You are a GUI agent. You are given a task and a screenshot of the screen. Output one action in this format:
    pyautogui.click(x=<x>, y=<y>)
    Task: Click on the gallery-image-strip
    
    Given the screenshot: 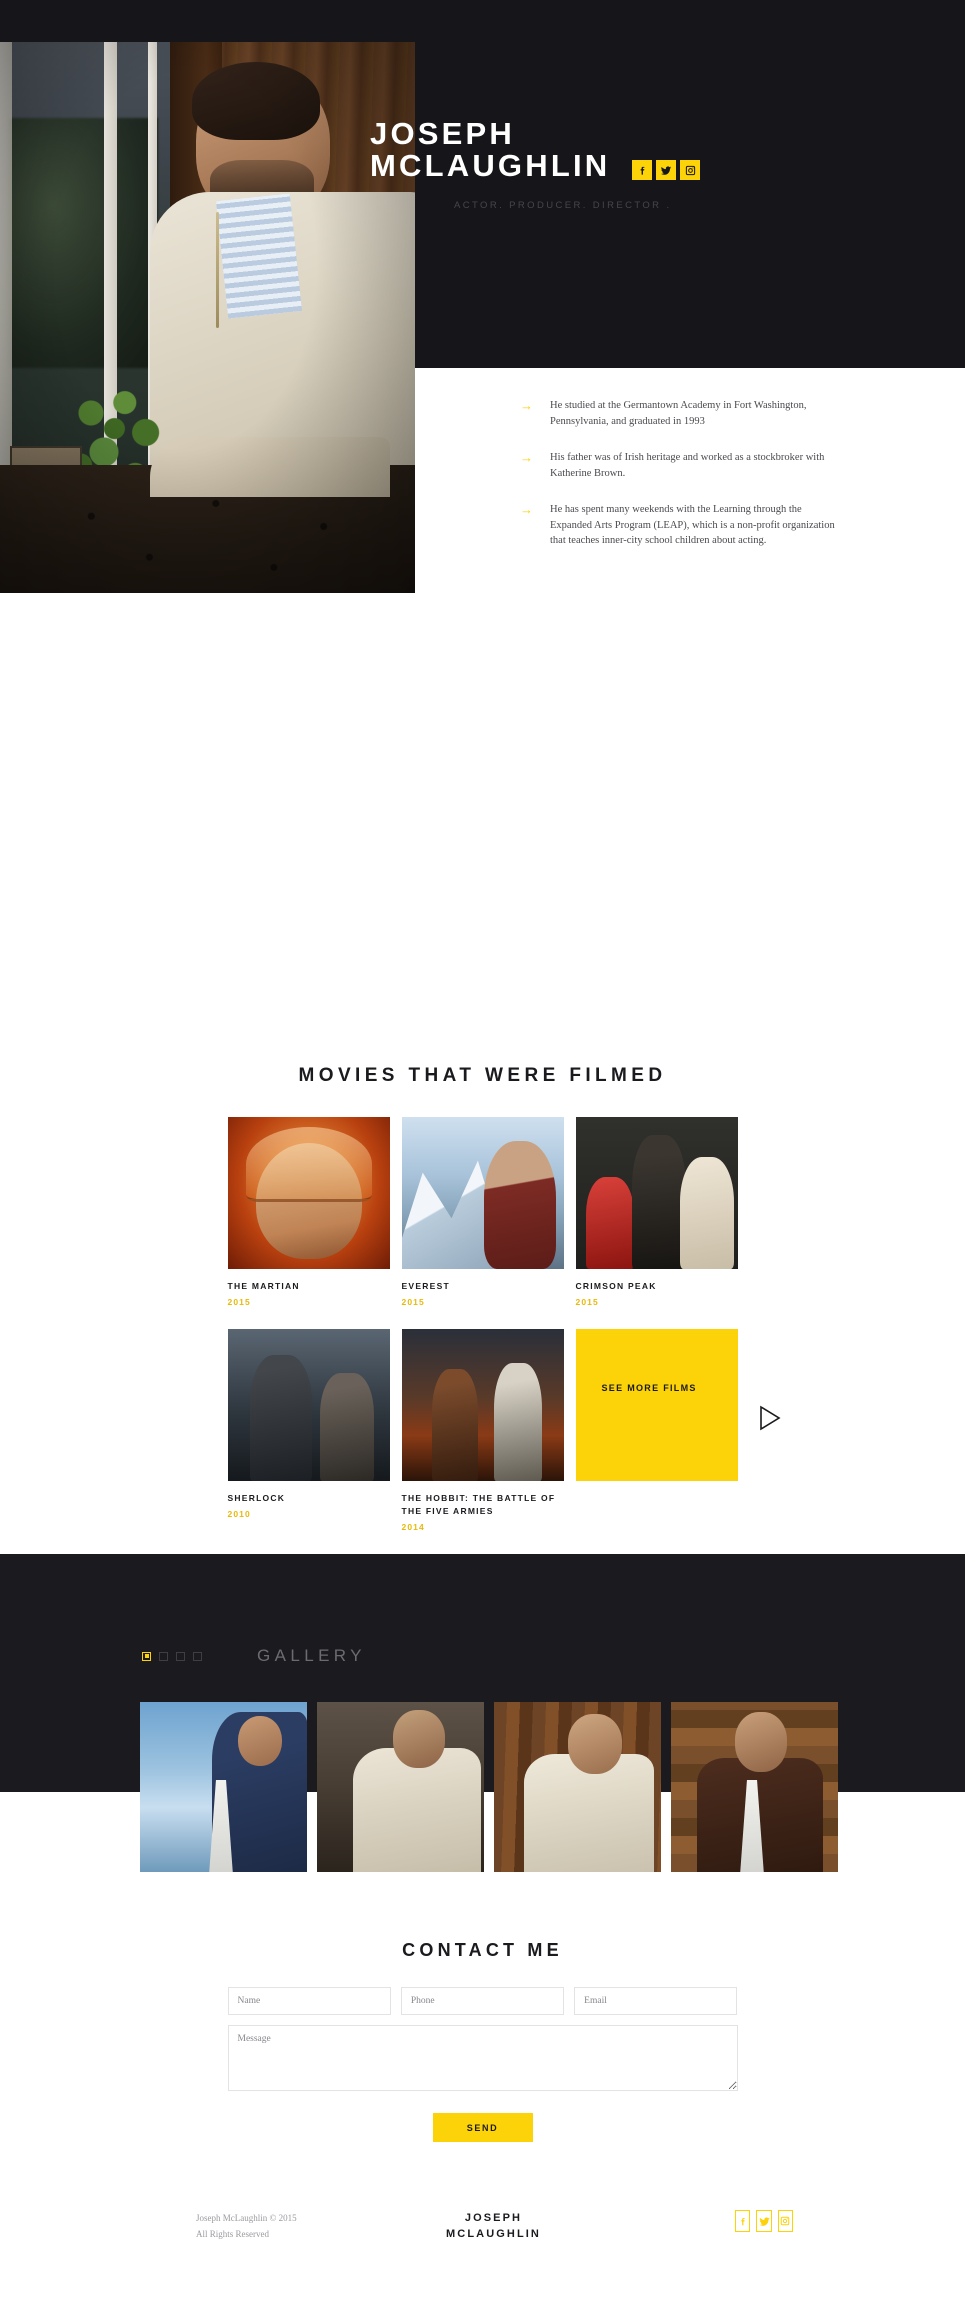 What is the action you would take?
    pyautogui.click(x=489, y=1787)
    